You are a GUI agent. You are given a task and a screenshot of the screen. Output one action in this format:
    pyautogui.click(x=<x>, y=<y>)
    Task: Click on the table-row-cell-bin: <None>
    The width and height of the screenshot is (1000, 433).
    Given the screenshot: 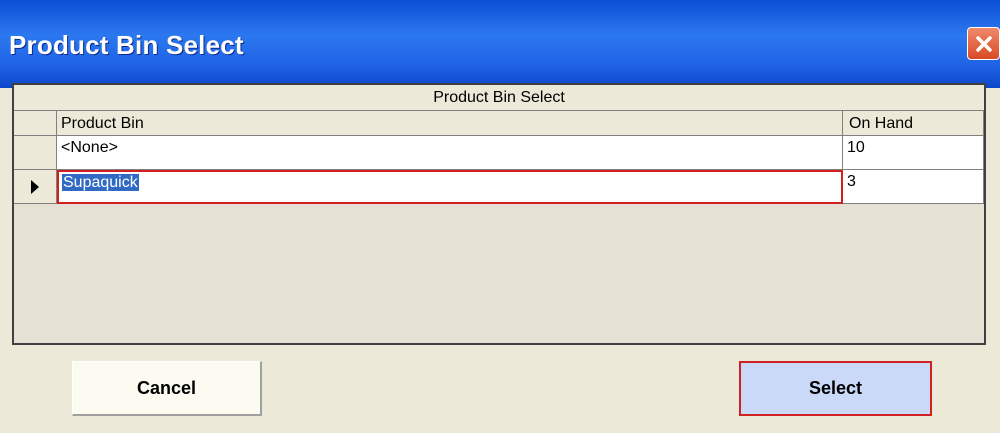 What is the action you would take?
    pyautogui.click(x=450, y=153)
    